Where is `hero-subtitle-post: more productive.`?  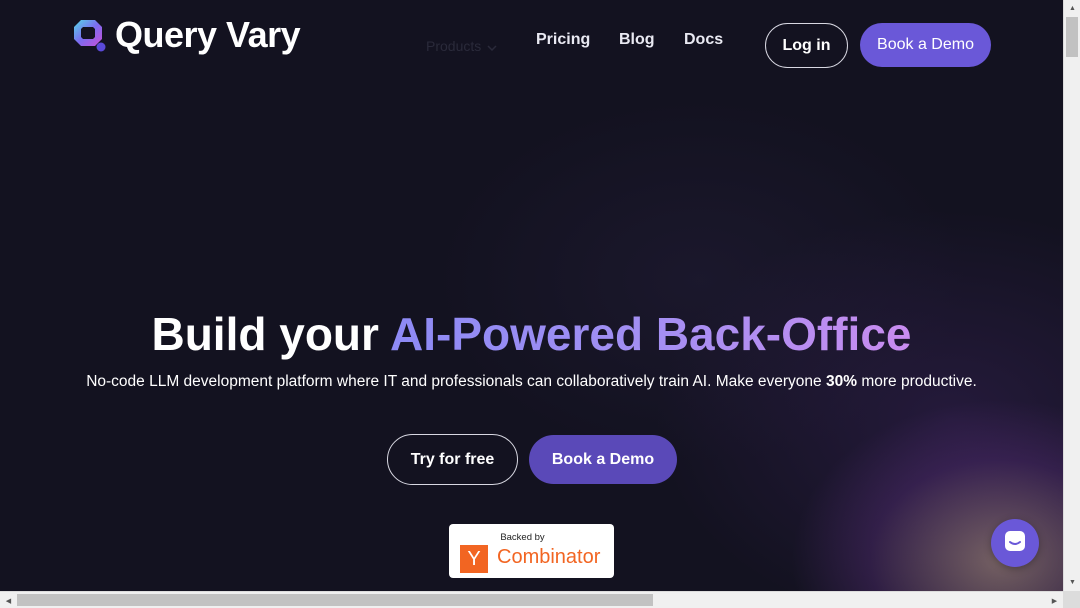
hero-subtitle-post: more productive. is located at coordinates (919, 381).